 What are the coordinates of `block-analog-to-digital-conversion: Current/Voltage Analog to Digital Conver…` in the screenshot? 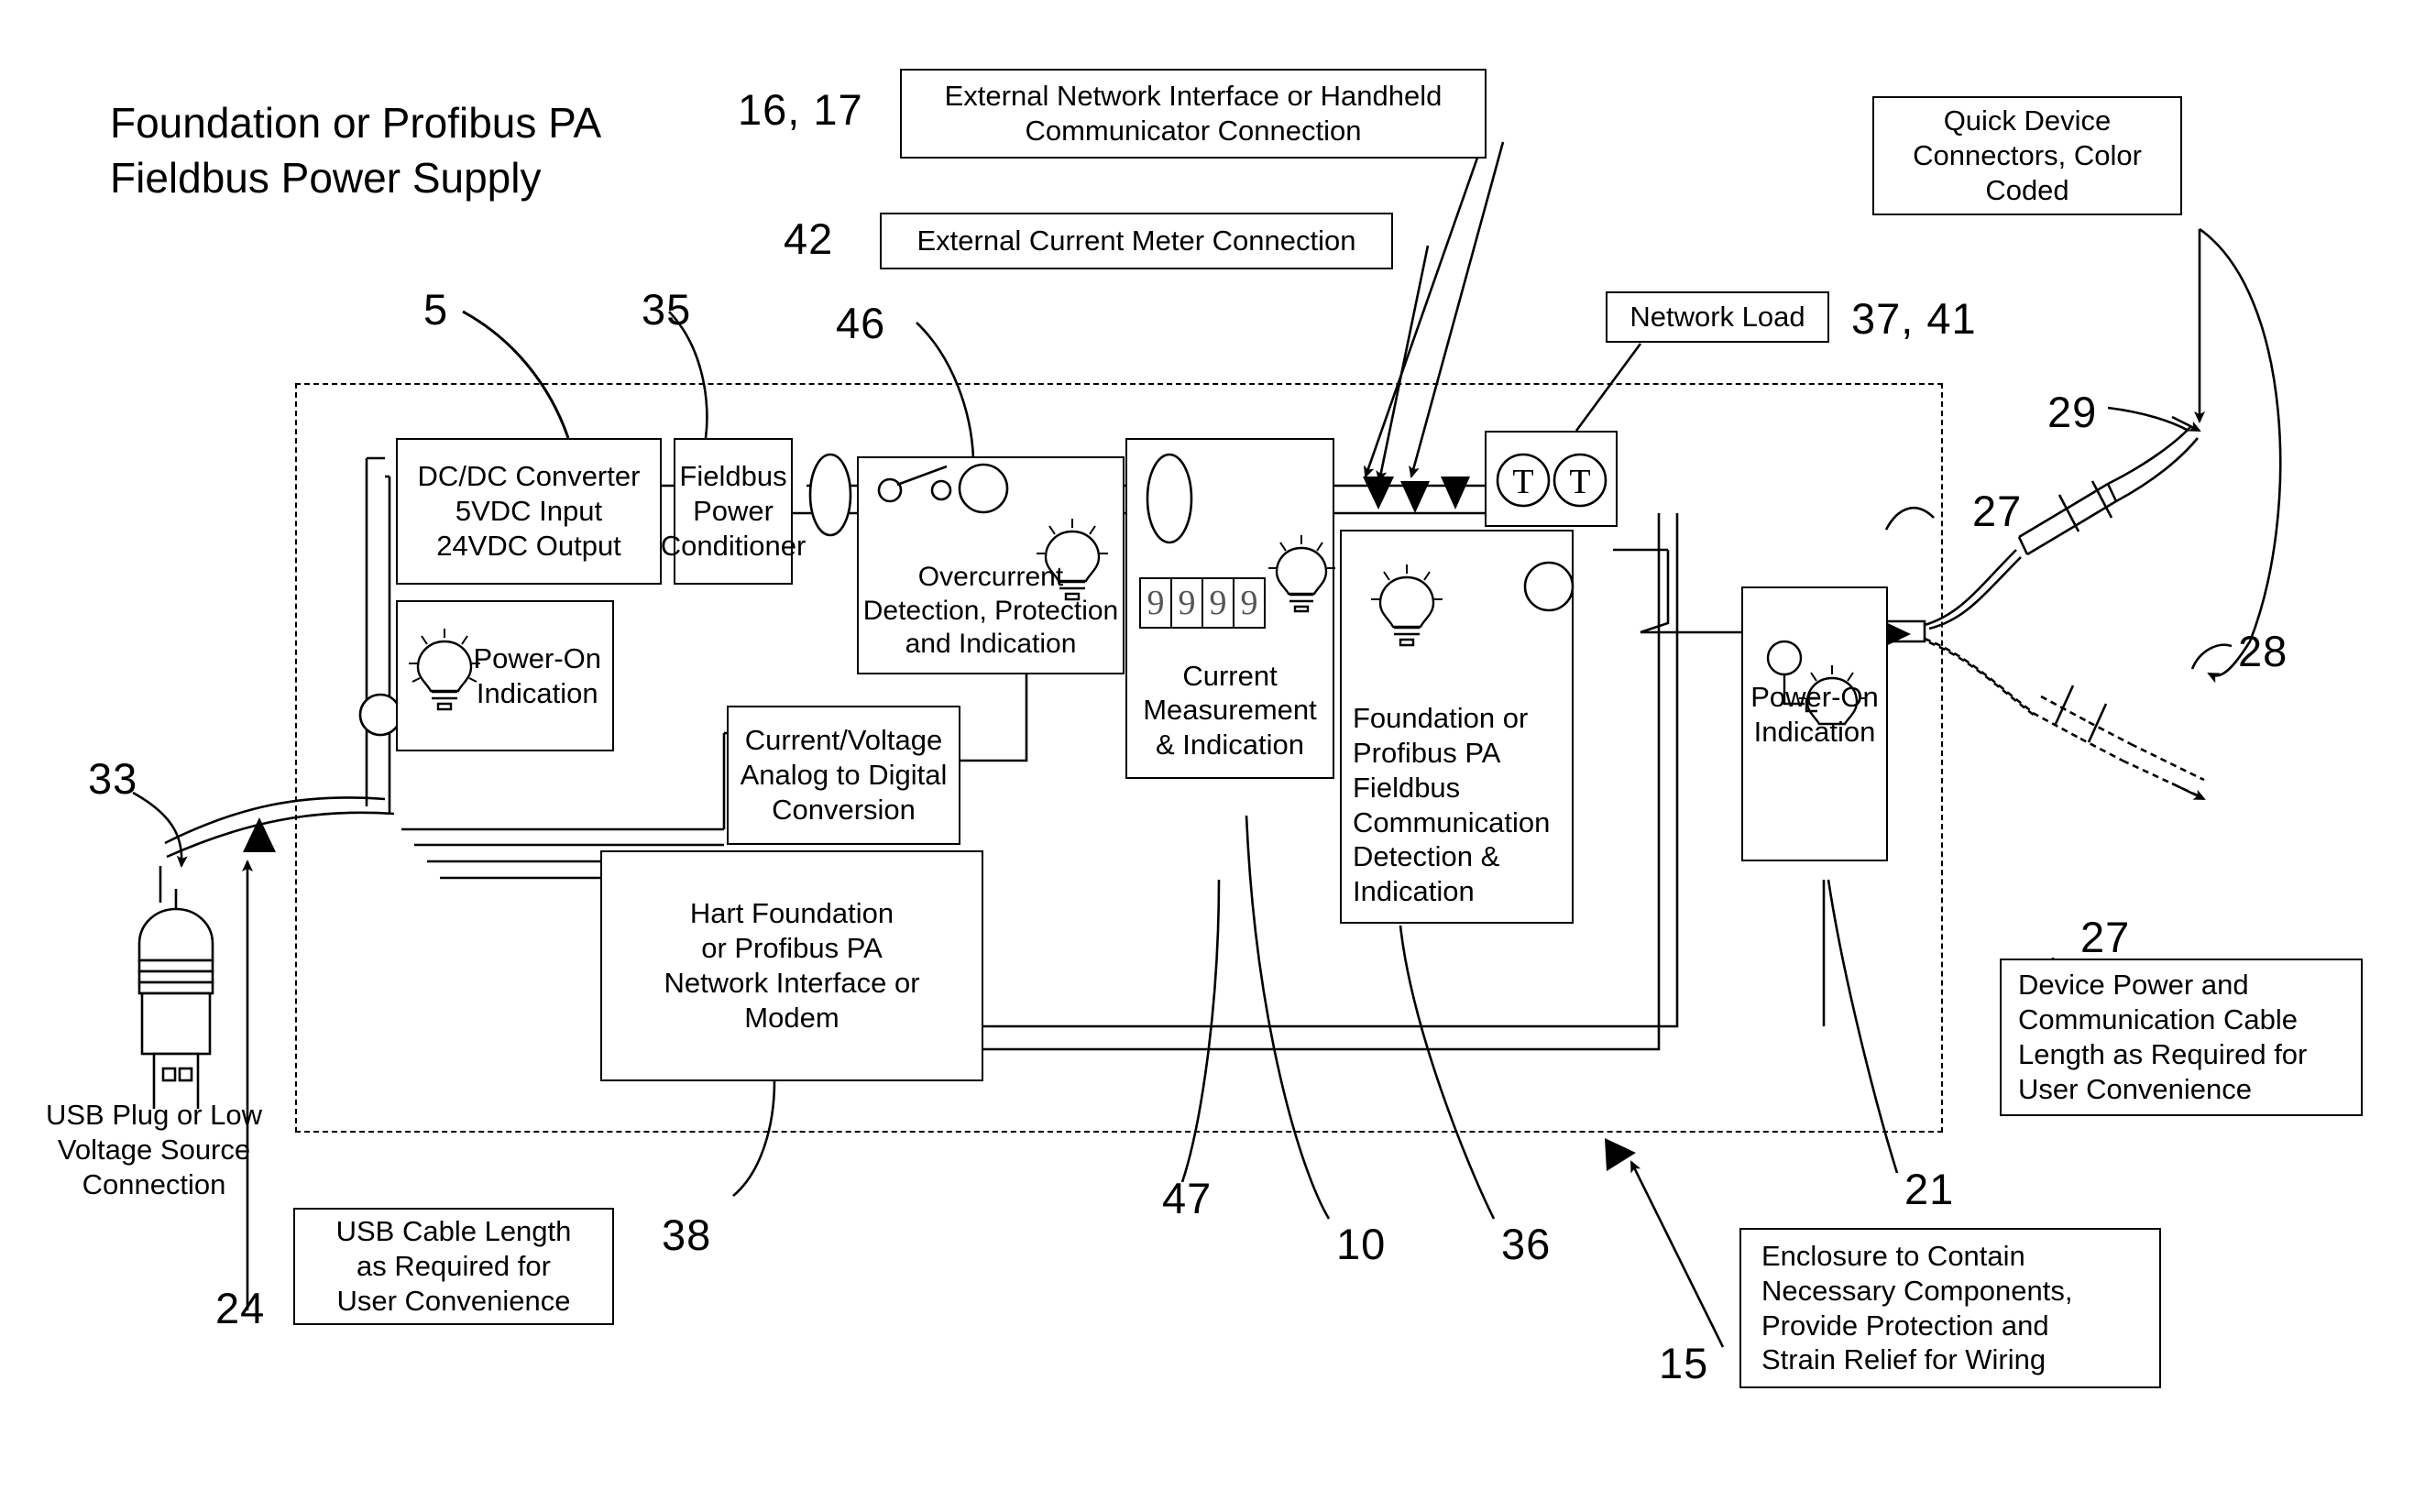 It's located at (843, 775).